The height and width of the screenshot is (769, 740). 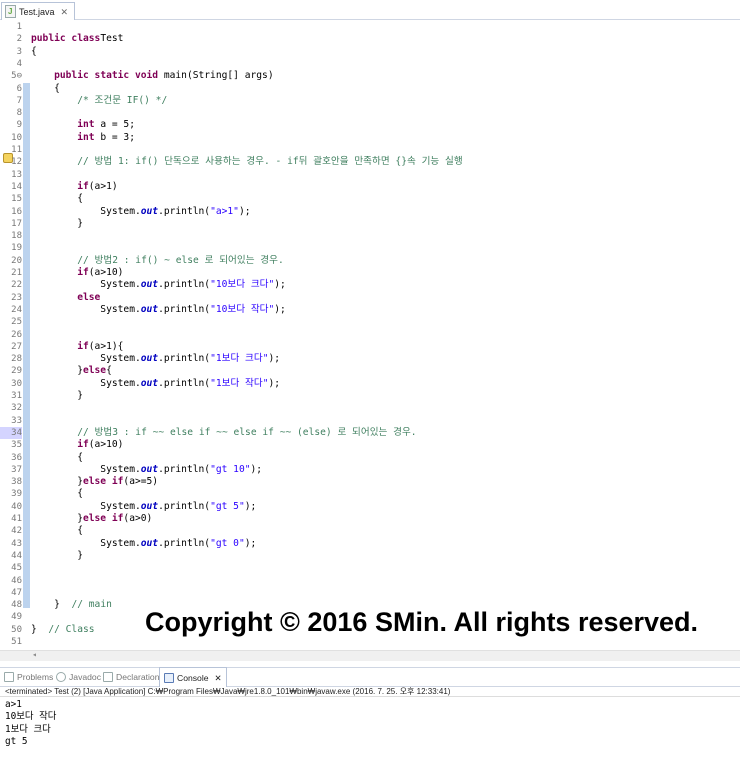 I want to click on tab-declaration: Declaration, so click(x=131, y=677).